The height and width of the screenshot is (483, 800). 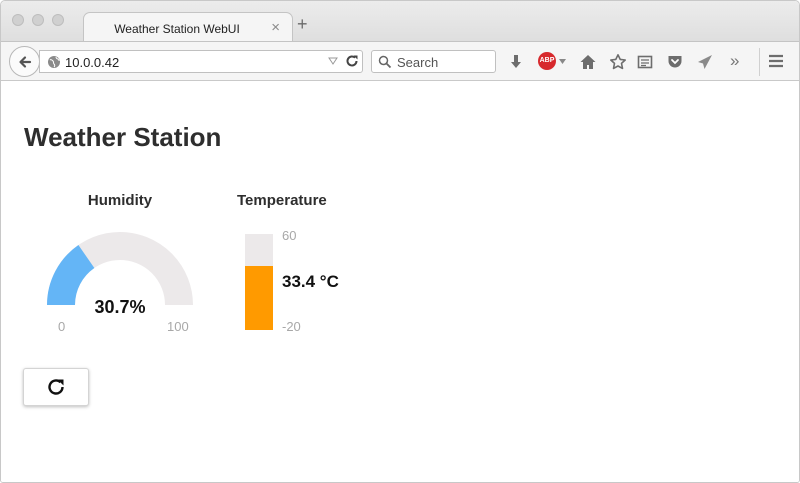 What do you see at coordinates (645, 62) in the screenshot?
I see `reading-list-icon` at bounding box center [645, 62].